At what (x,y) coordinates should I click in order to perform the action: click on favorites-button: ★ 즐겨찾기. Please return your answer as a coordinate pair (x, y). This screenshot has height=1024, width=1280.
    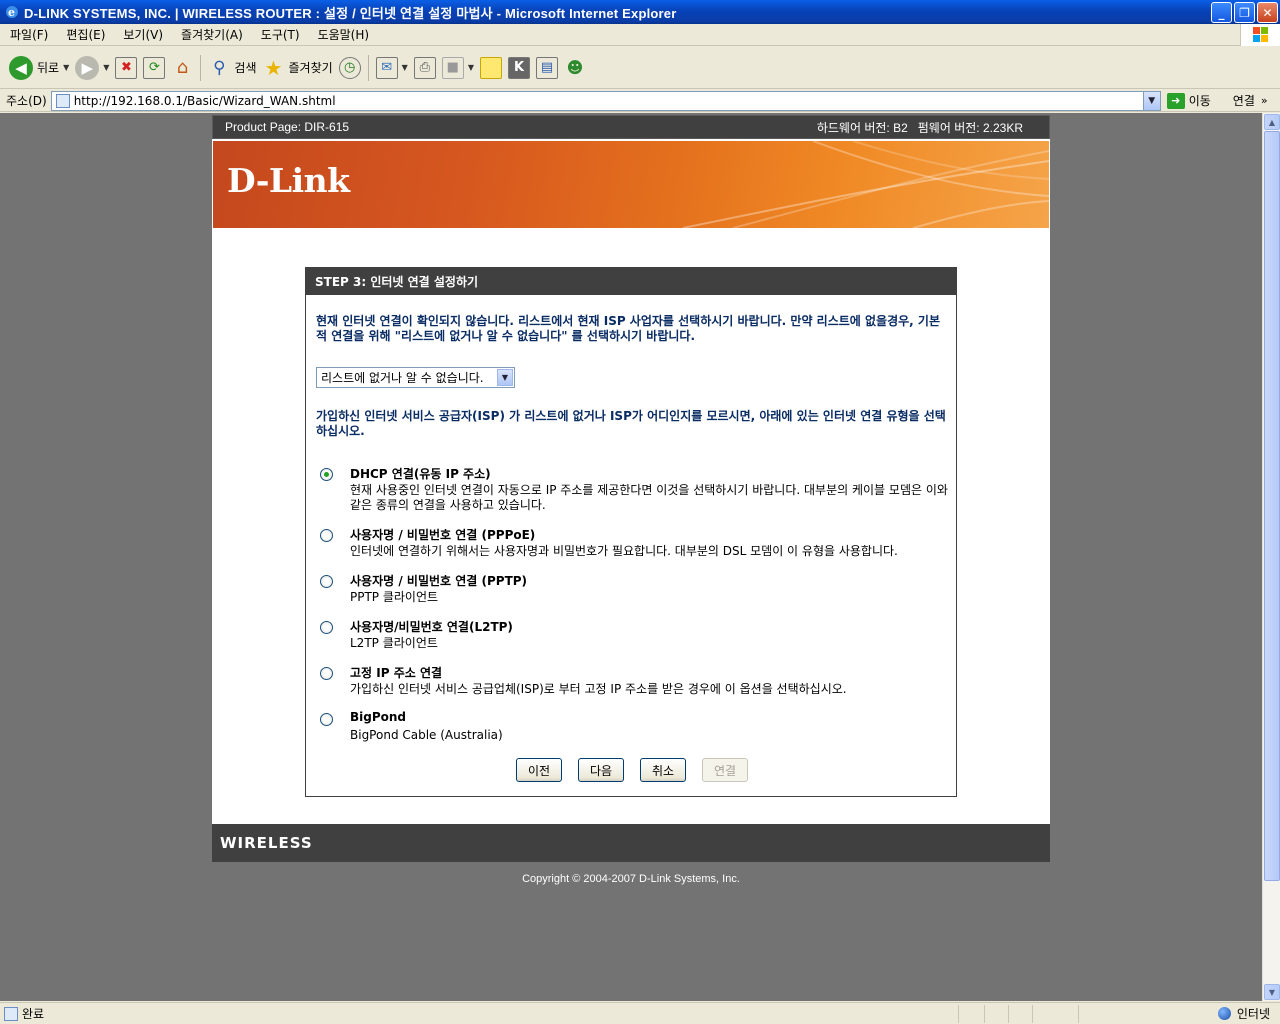
    Looking at the image, I should click on (298, 68).